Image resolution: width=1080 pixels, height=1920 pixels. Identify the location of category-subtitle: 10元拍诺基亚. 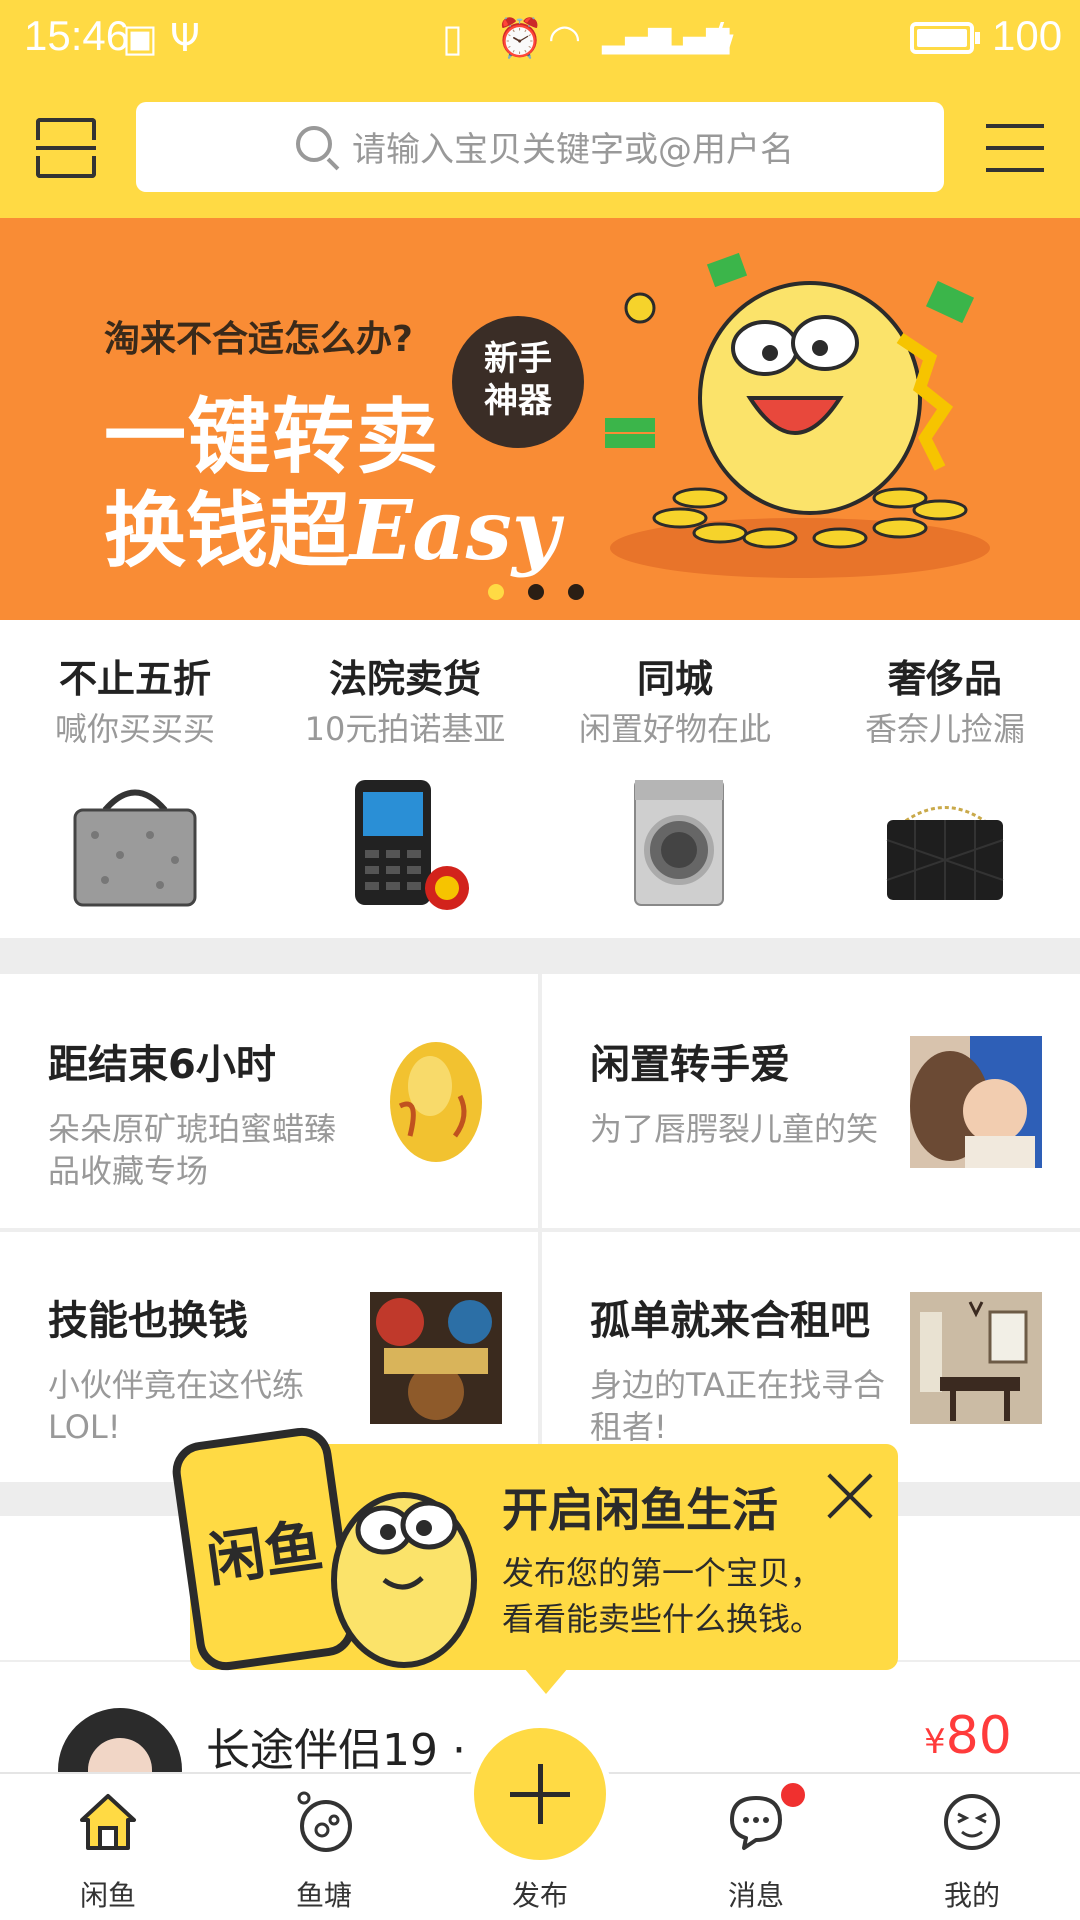
(405, 729).